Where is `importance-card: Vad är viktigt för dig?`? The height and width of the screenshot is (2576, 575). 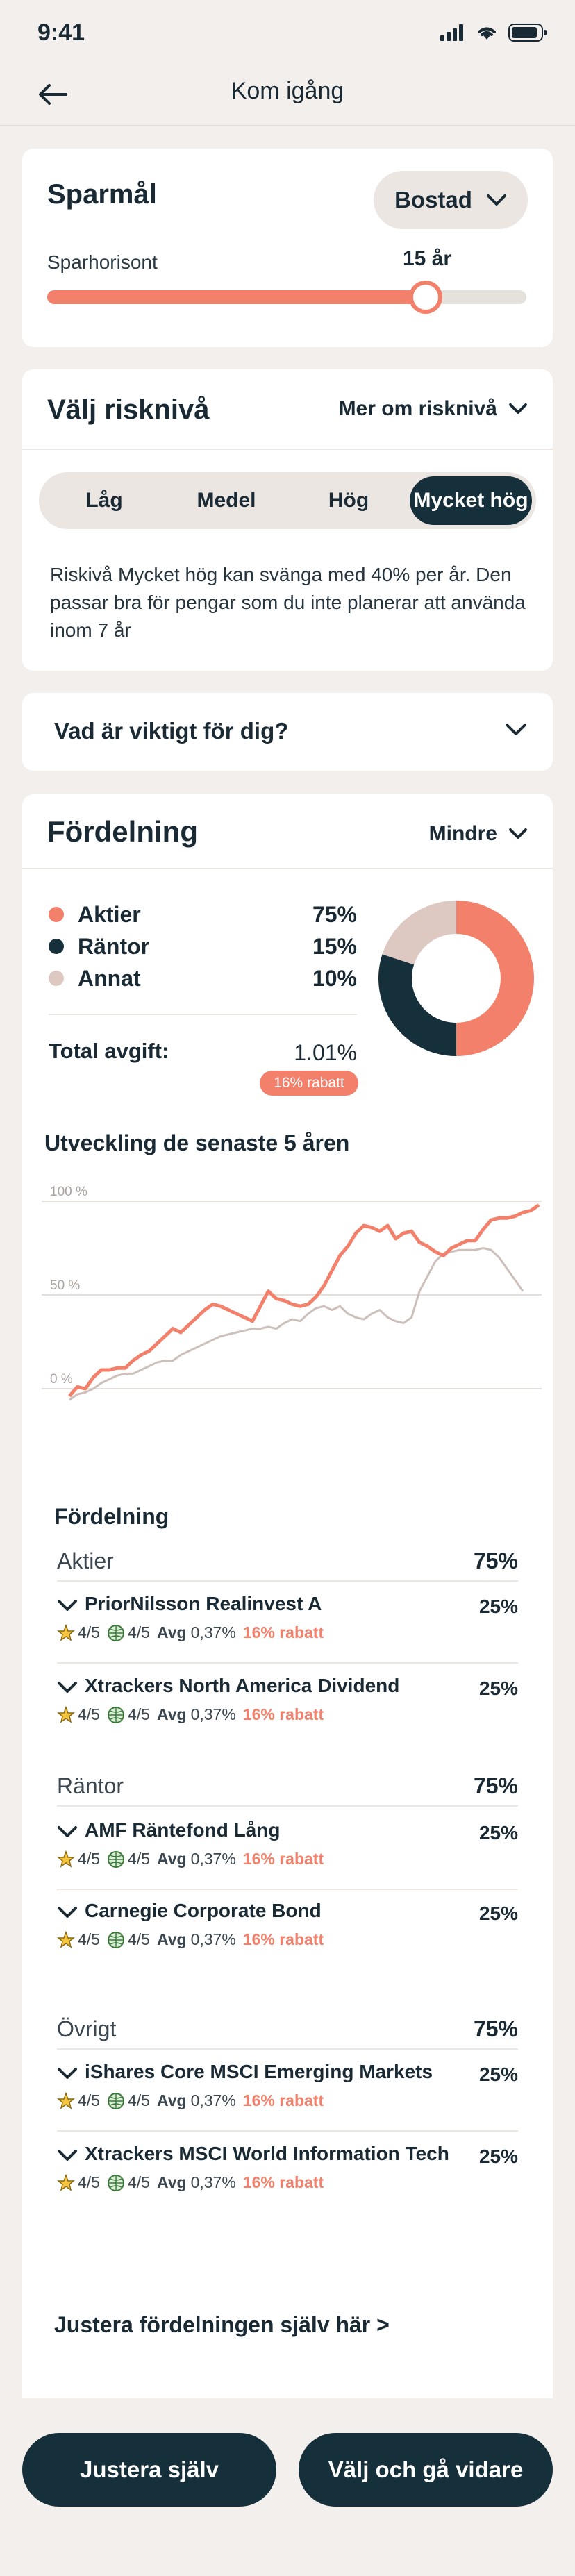 importance-card: Vad är viktigt för dig? is located at coordinates (287, 732).